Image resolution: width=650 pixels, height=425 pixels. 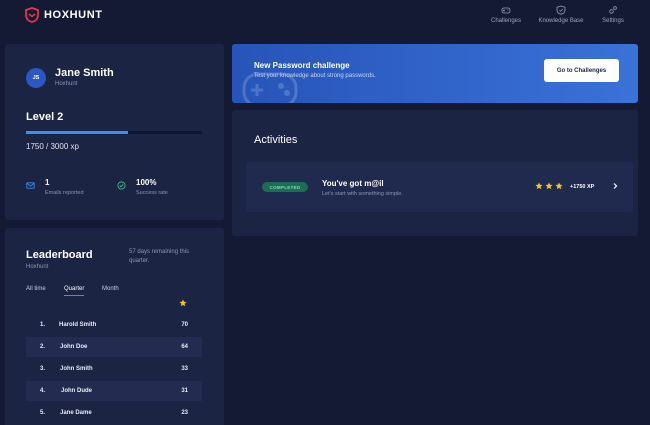 I want to click on nav-challenges-label: Challenges, so click(x=506, y=21).